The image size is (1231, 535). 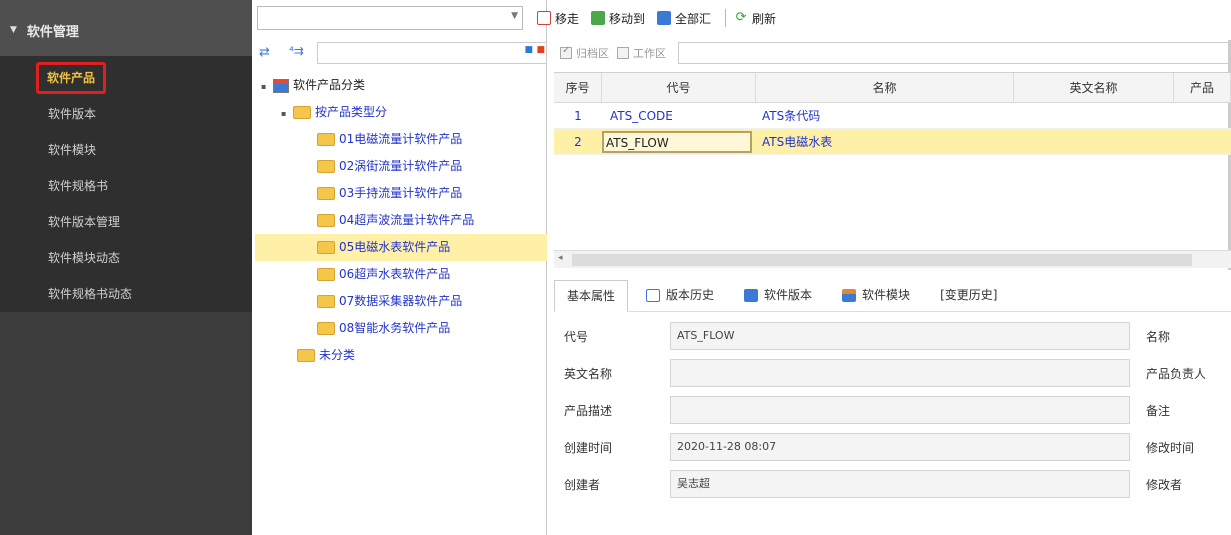 I want to click on form-row-en-name: 英文名称 产品负责人, so click(x=892, y=373).